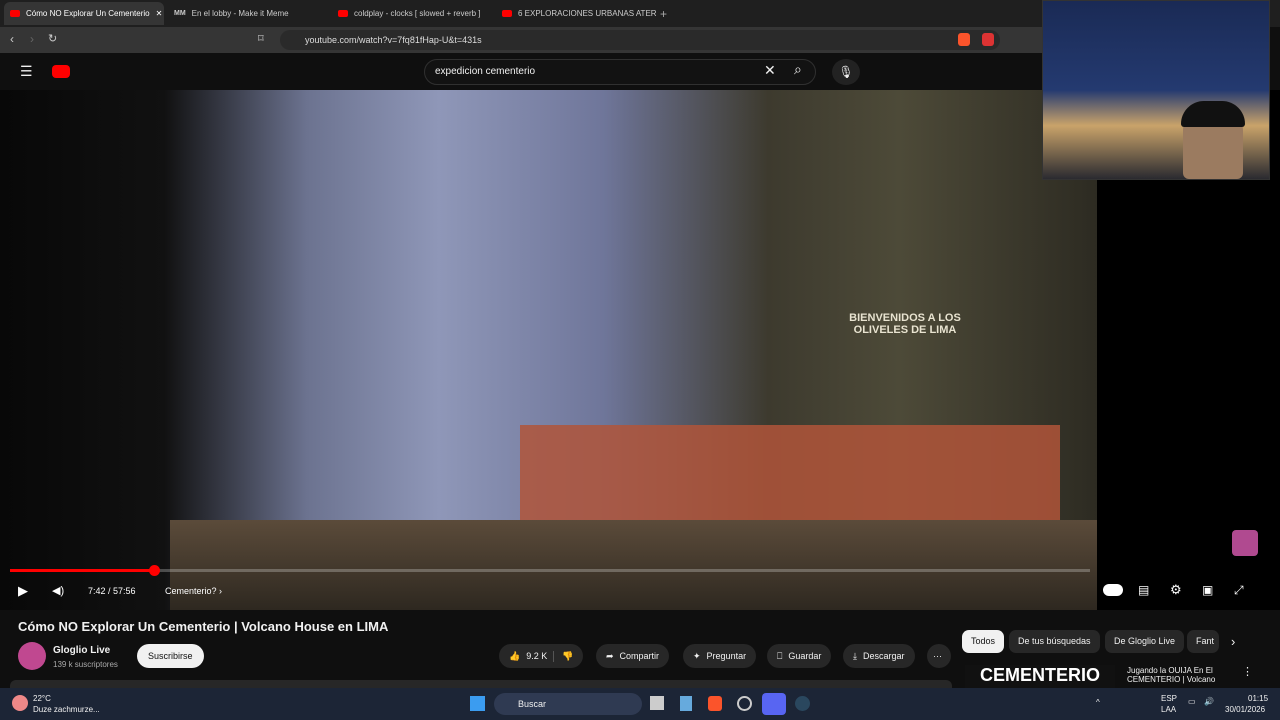  I want to click on video-frame-ground, so click(633, 565).